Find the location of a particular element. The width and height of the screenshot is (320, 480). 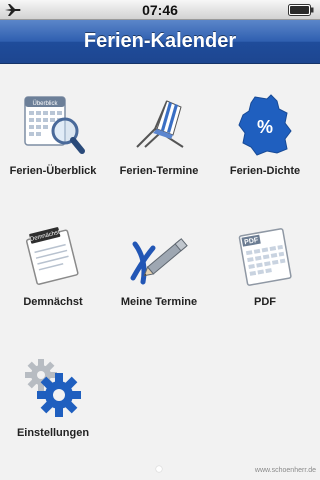

page-title: Ferien-Kalender is located at coordinates (160, 41).